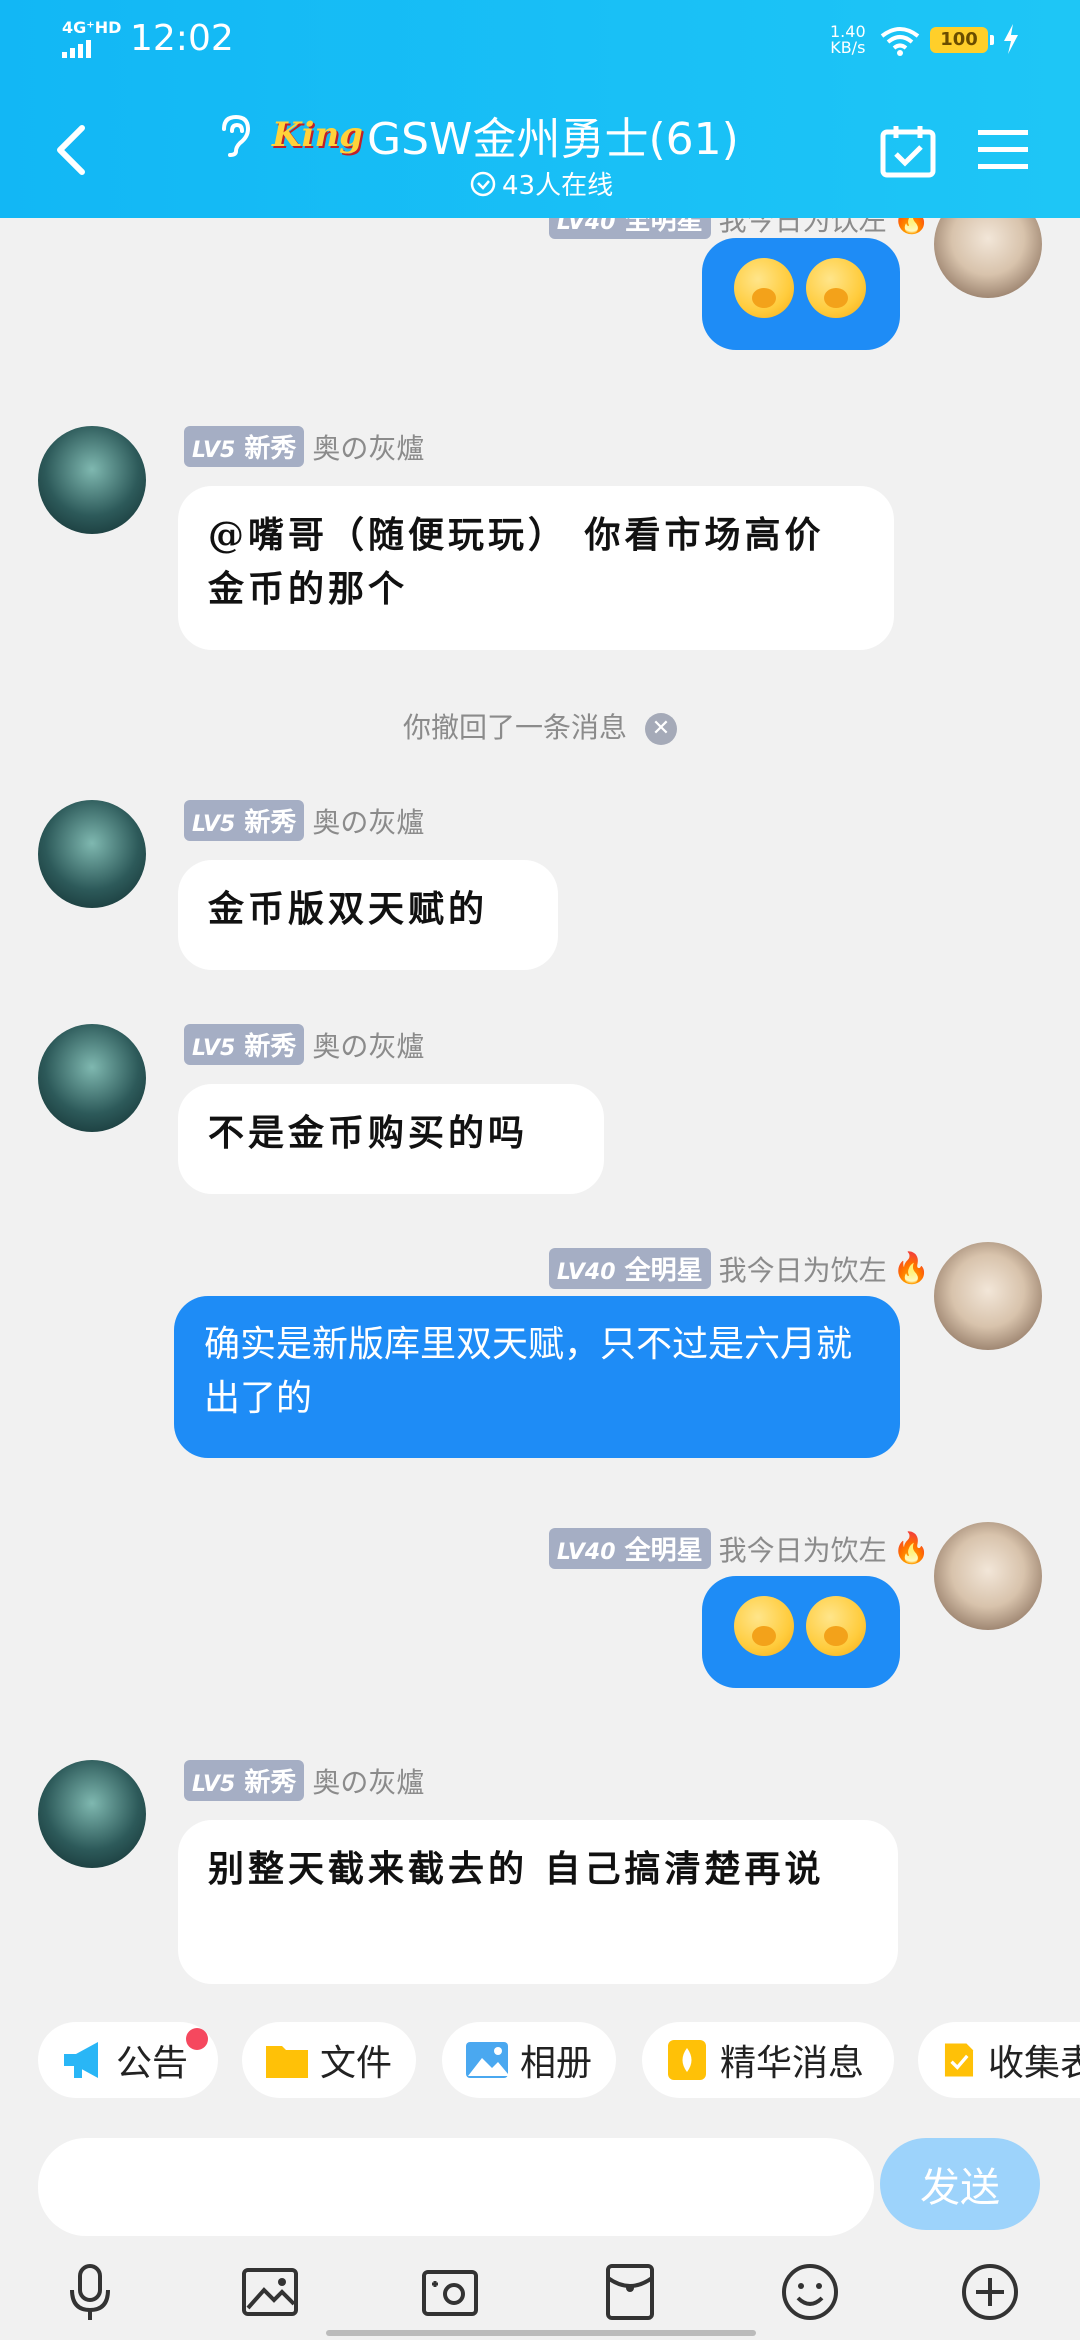 This screenshot has height=2340, width=1080. What do you see at coordinates (72, 150) in the screenshot?
I see `back-button` at bounding box center [72, 150].